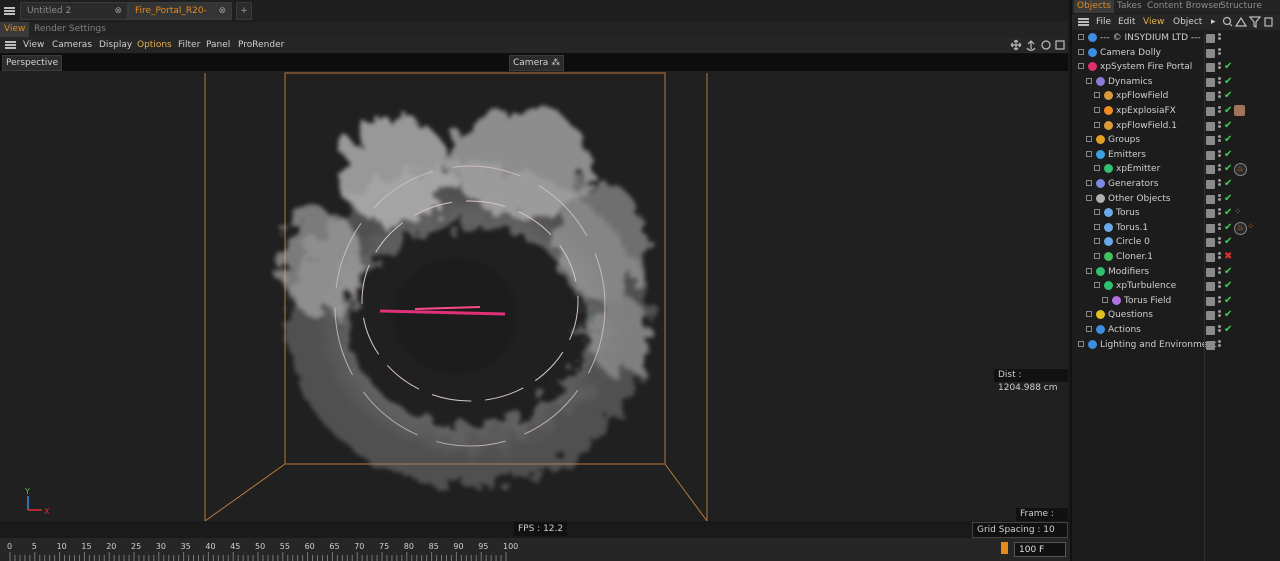 The width and height of the screenshot is (1280, 561). Describe the element at coordinates (1172, 184) in the screenshot. I see `object-row: Generators ✔` at that location.